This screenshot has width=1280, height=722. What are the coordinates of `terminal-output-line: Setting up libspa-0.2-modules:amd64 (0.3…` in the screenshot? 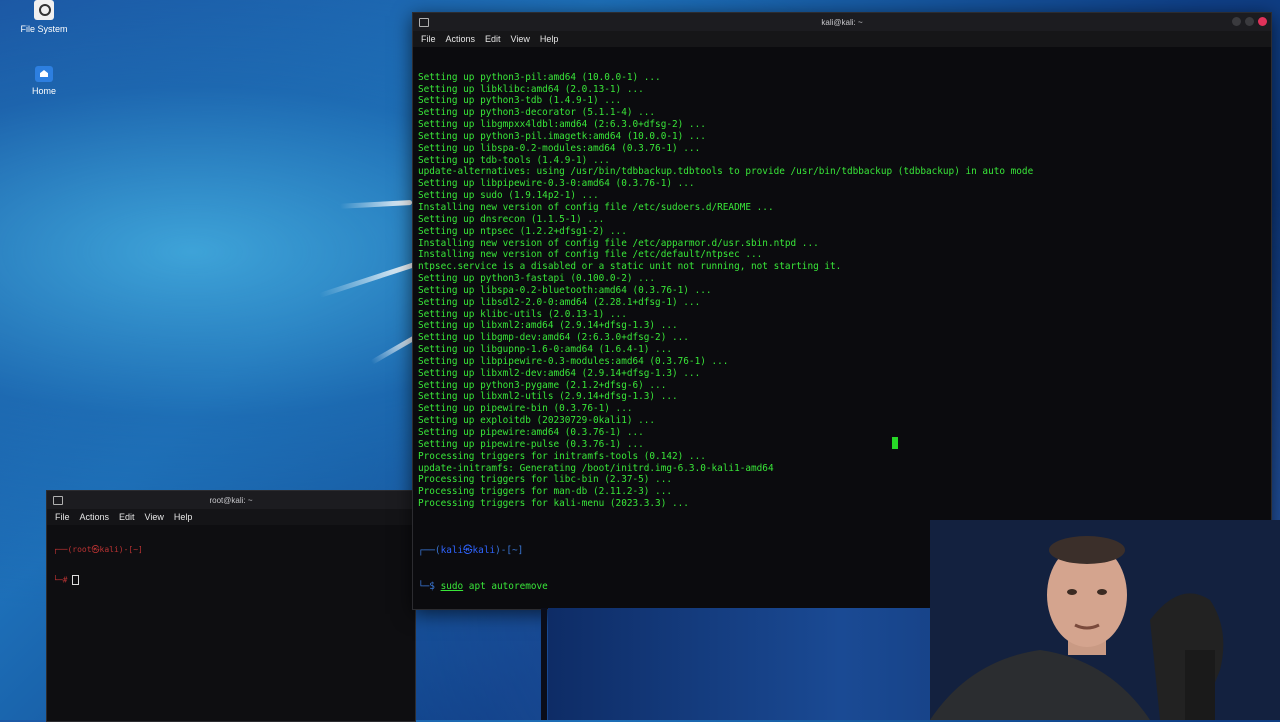 It's located at (559, 148).